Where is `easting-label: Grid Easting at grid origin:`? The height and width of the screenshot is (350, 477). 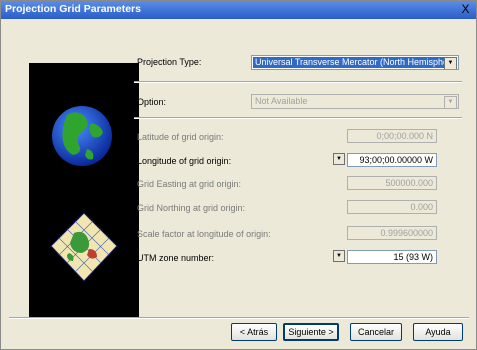
easting-label: Grid Easting at grid origin: is located at coordinates (189, 184).